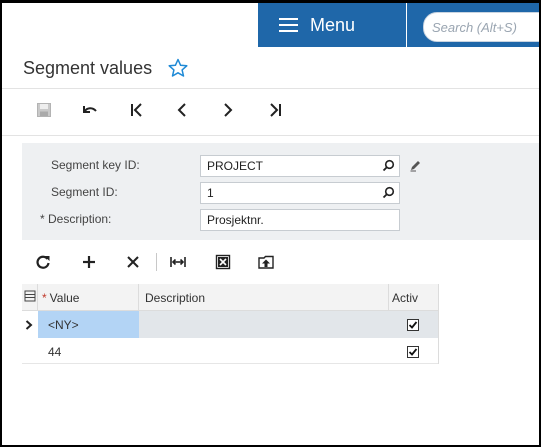 The image size is (541, 447). I want to click on grid-toolbar, so click(222, 262).